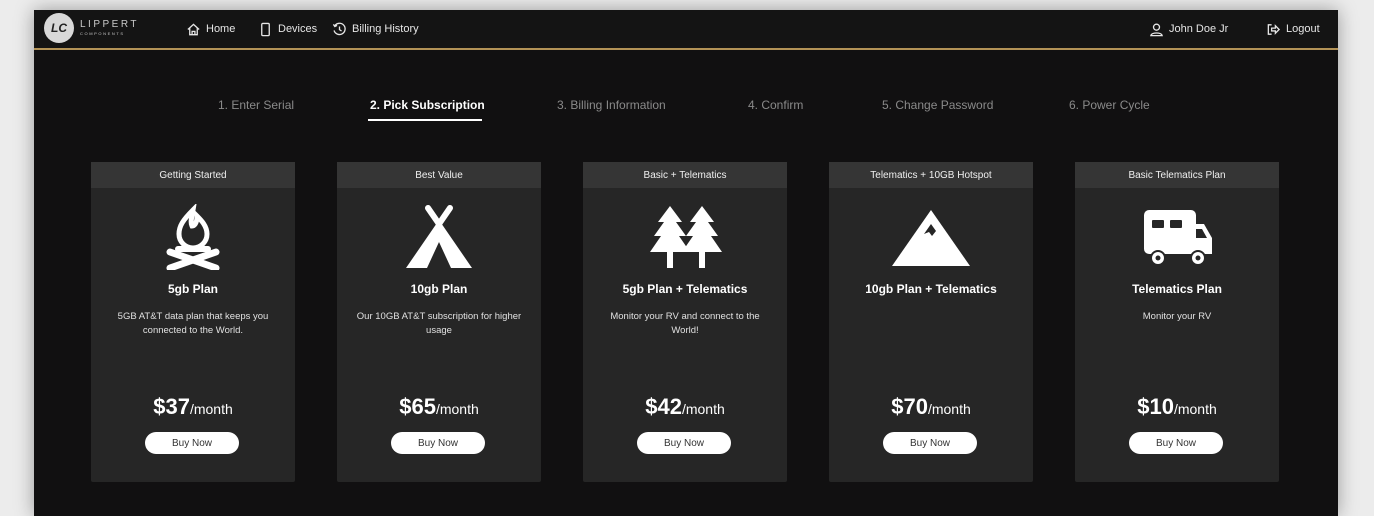  Describe the element at coordinates (102, 33) in the screenshot. I see `logo-subname: COMPONENTS` at that location.